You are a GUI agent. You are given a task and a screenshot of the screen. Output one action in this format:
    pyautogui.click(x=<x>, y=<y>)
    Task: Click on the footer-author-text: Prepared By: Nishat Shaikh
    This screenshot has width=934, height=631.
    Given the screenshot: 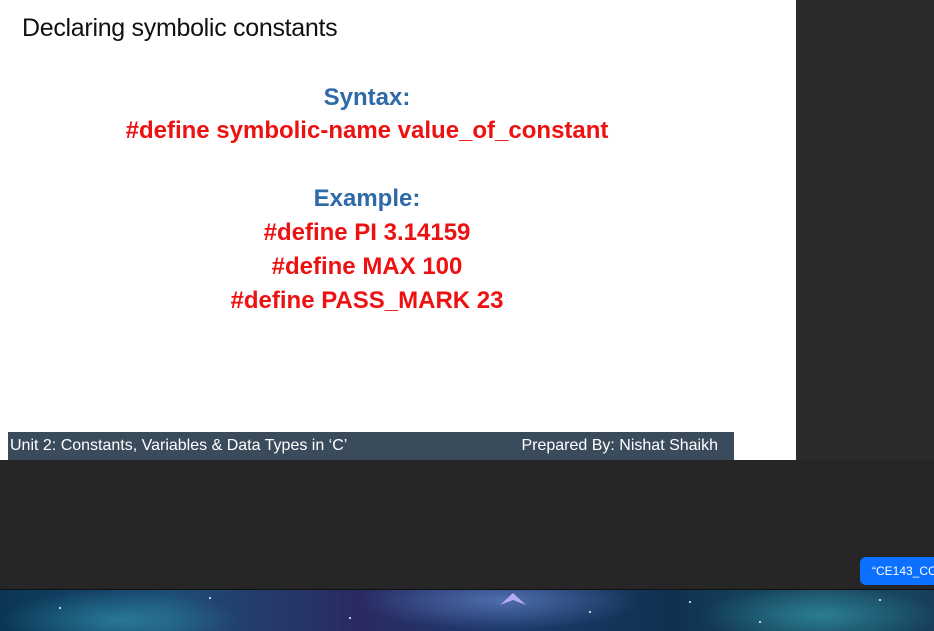 What is the action you would take?
    pyautogui.click(x=619, y=445)
    